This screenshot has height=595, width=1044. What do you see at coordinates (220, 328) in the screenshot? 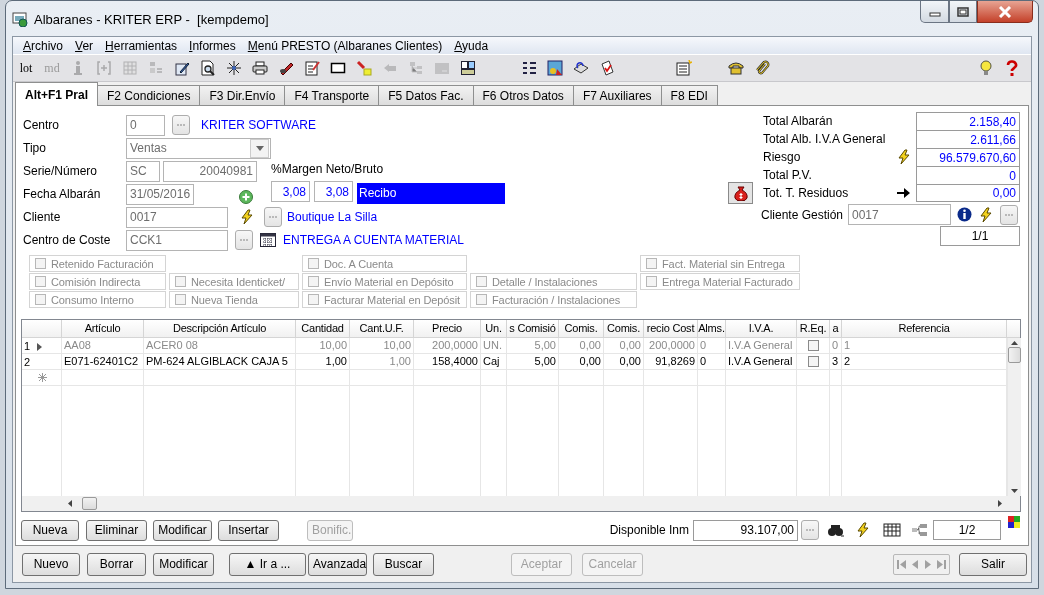
I see `column-header: Descripción Artículo` at bounding box center [220, 328].